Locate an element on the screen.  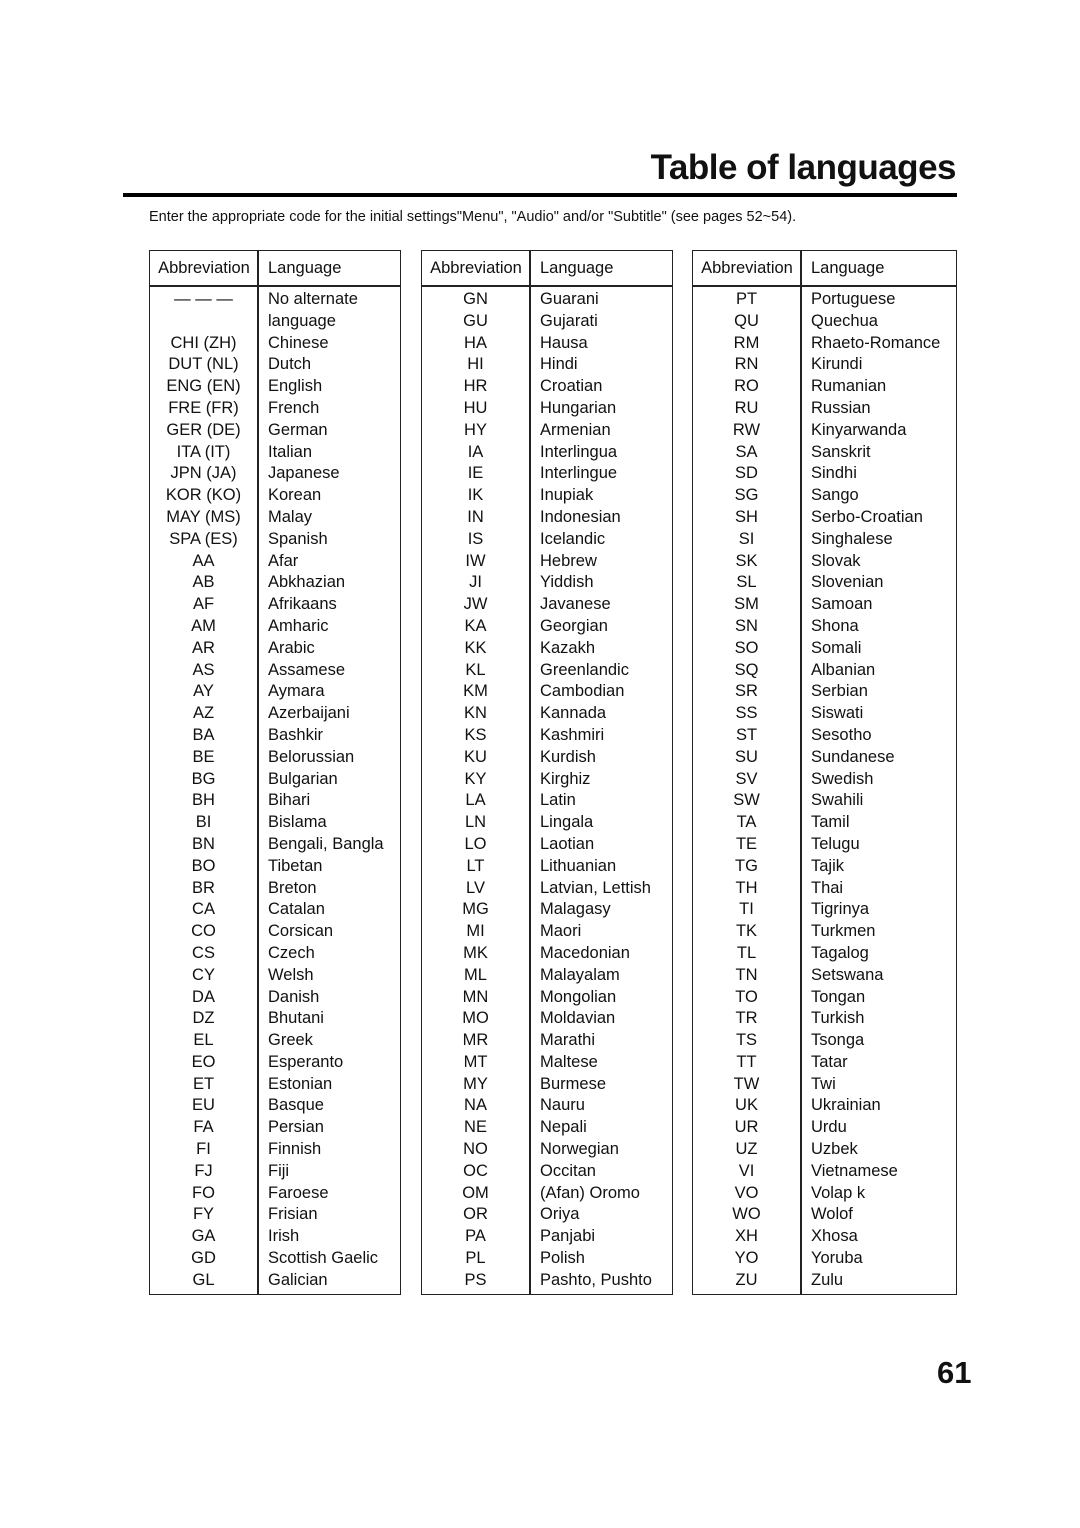
abbreviation-cell: ZU is located at coordinates (746, 1279).